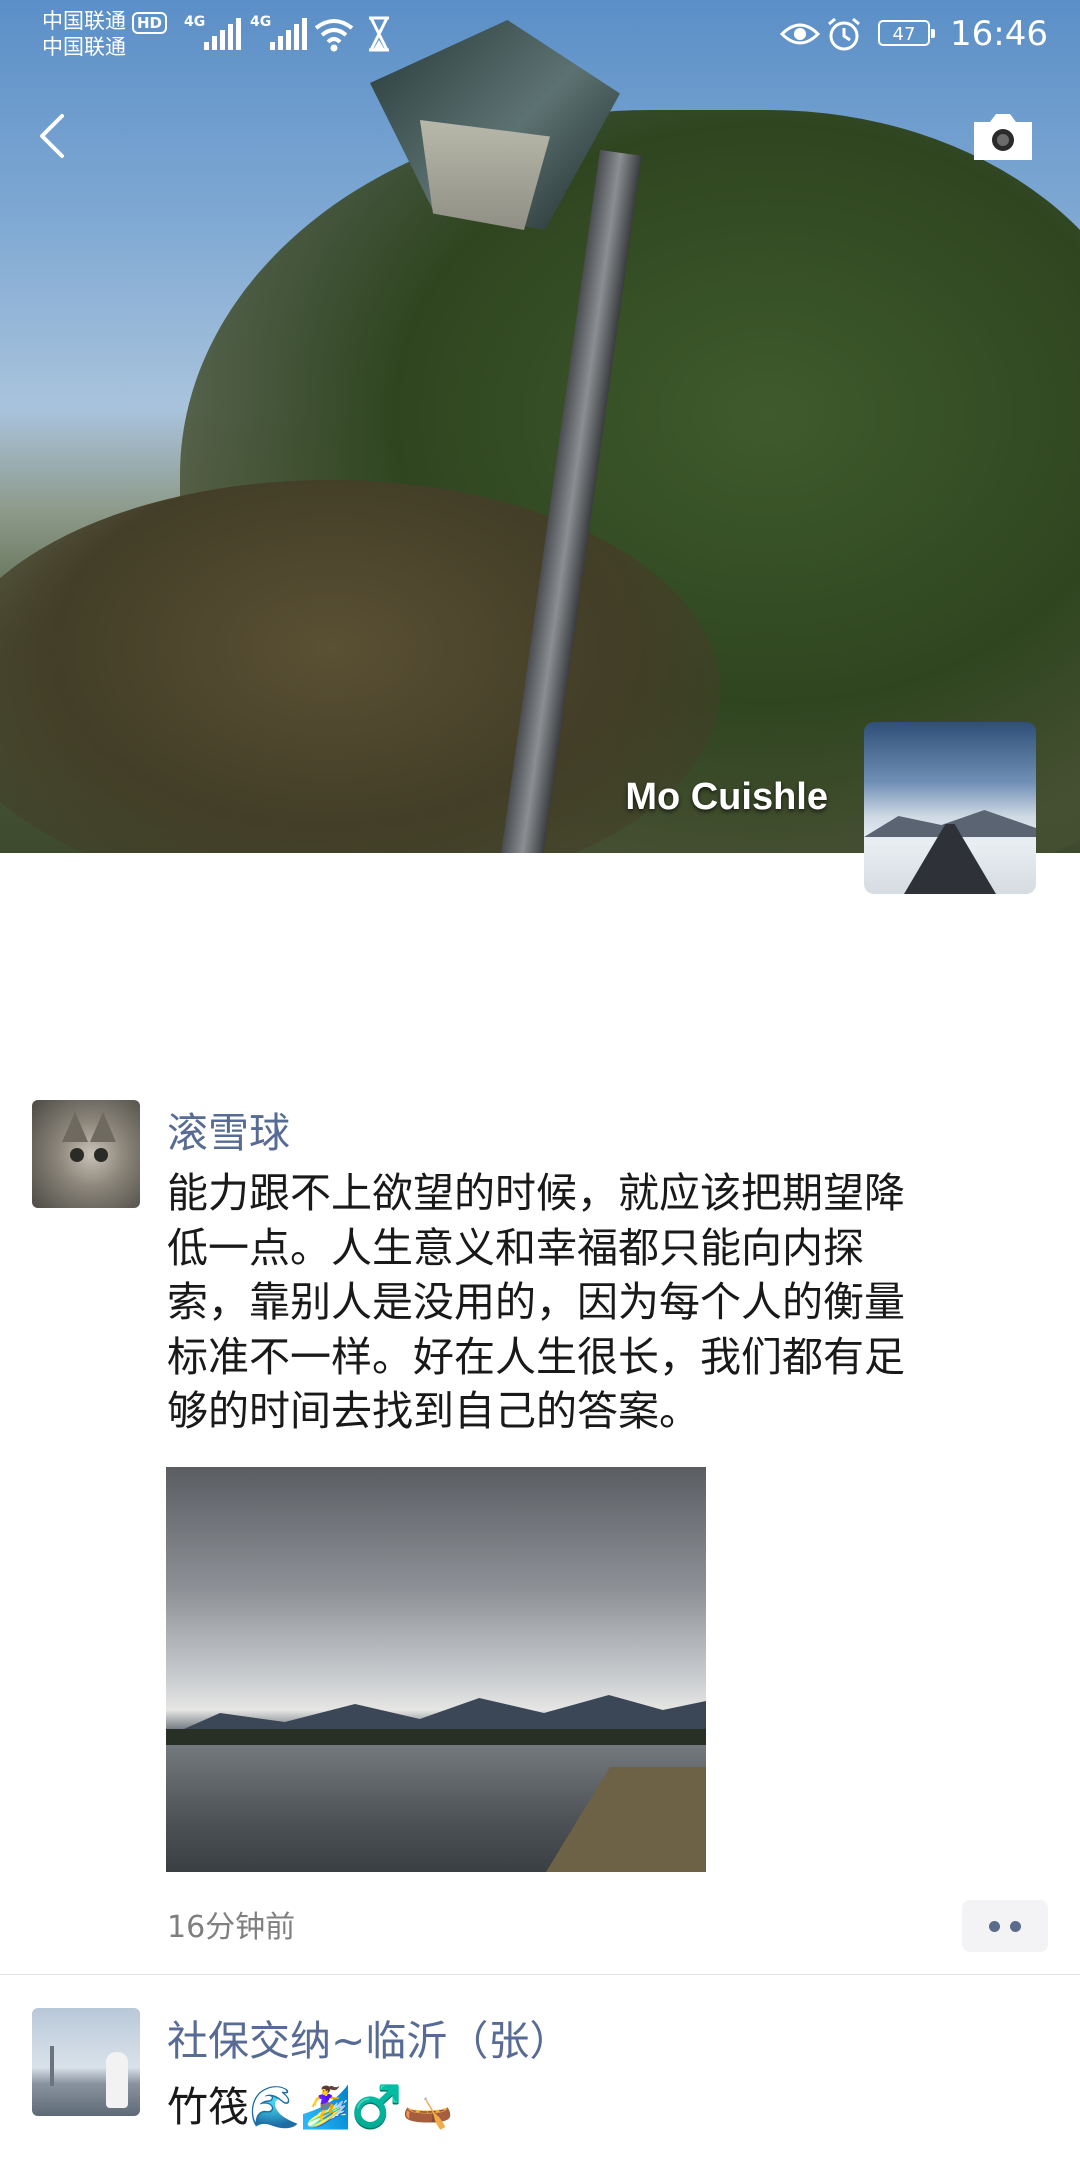 This screenshot has width=1080, height=2160. What do you see at coordinates (310, 2107) in the screenshot?
I see `post-text: 竹筏🌊🏄‍♀️♂️🛶` at bounding box center [310, 2107].